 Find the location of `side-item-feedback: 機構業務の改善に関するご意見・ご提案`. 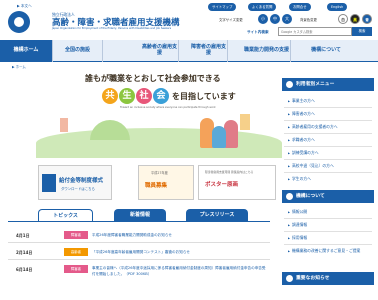

side-item-feedback: 機構業務の改善に関するご意見・ご提案 is located at coordinates (330, 251).